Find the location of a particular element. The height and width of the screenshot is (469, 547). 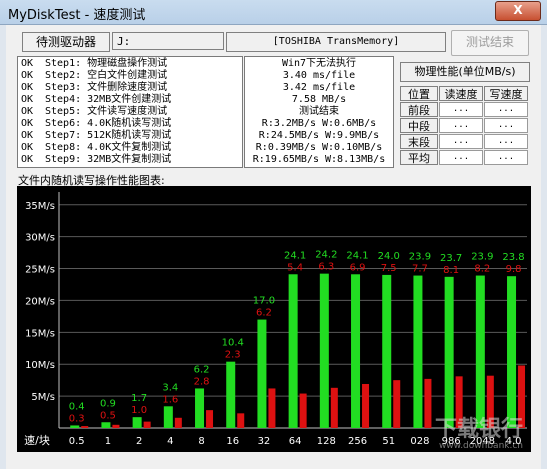

close-button: X is located at coordinates (518, 11).